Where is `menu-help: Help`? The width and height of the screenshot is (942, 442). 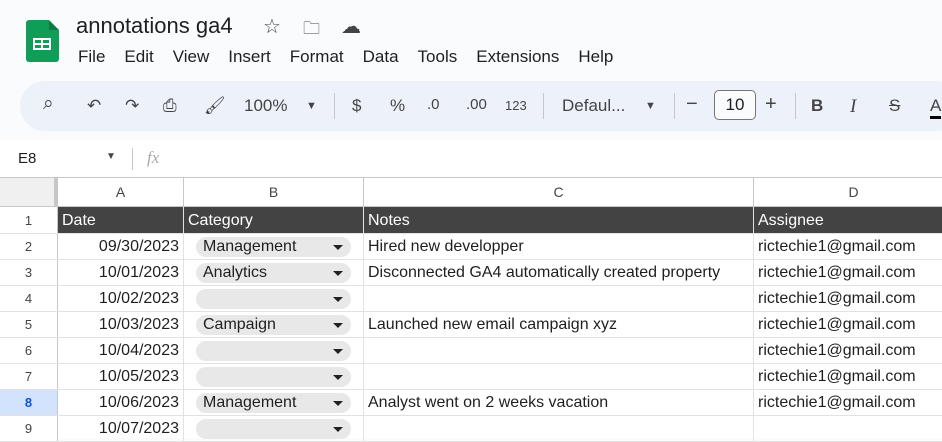
menu-help: Help is located at coordinates (595, 57).